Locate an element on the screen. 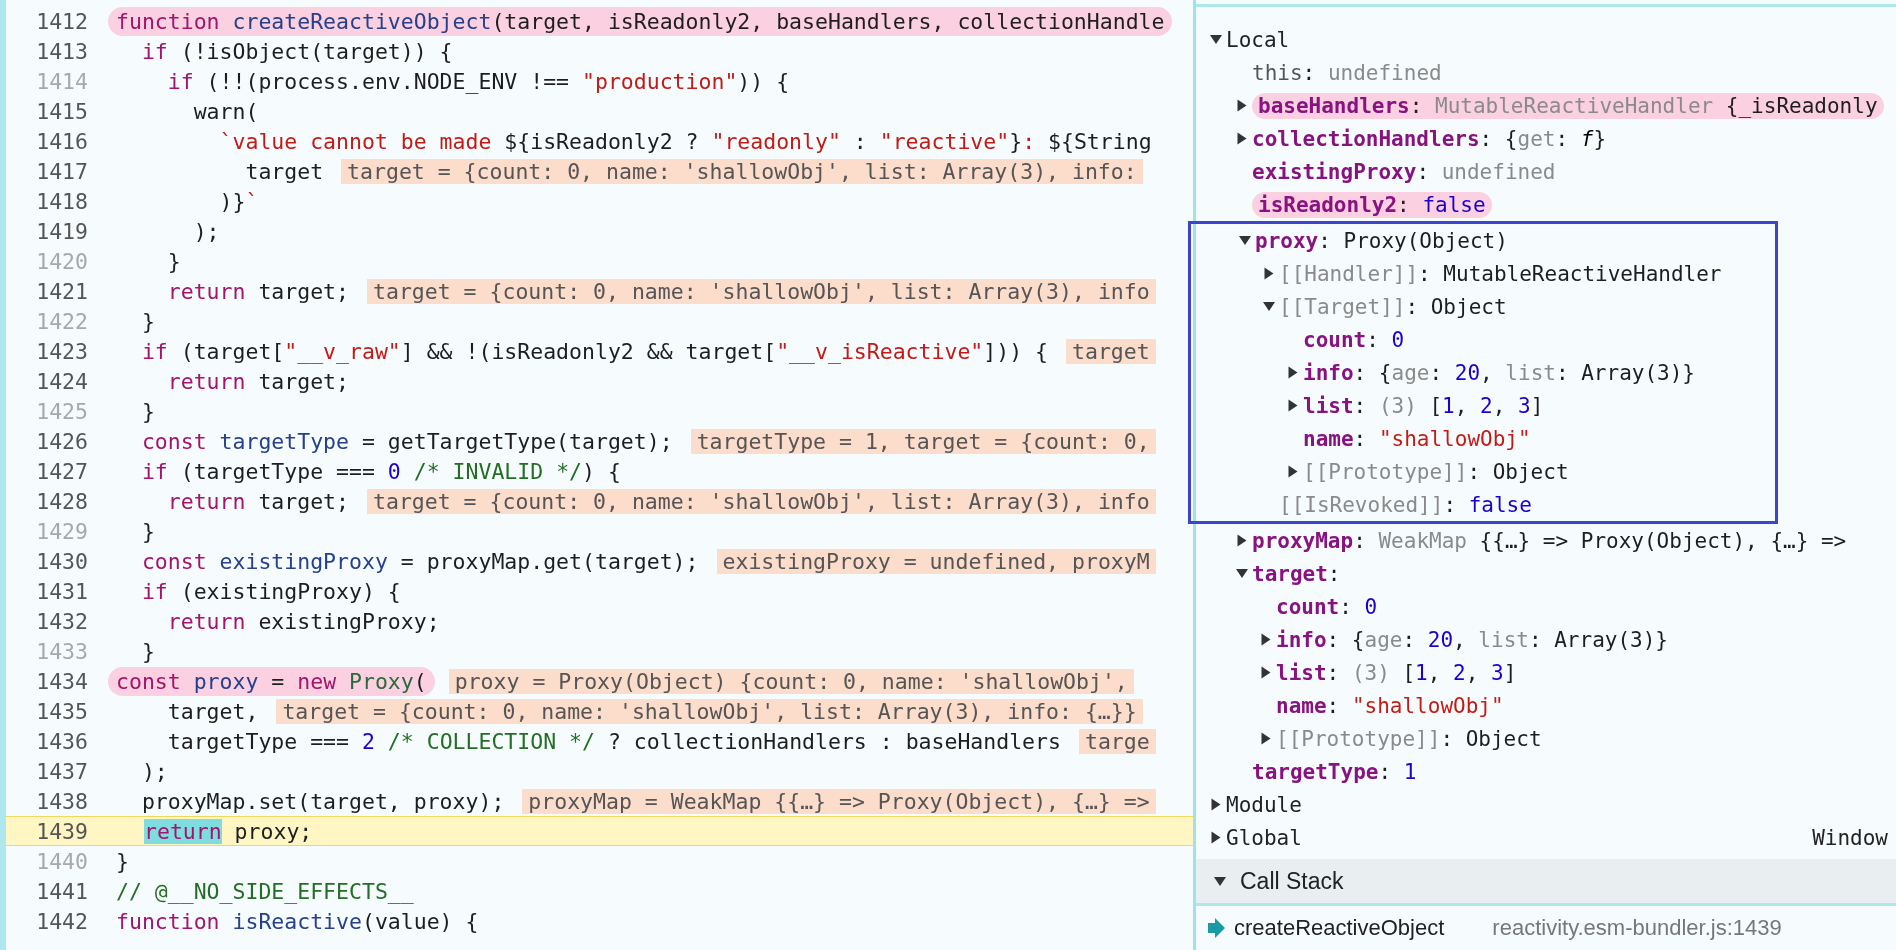  line-number: 1425 is located at coordinates (61, 411).